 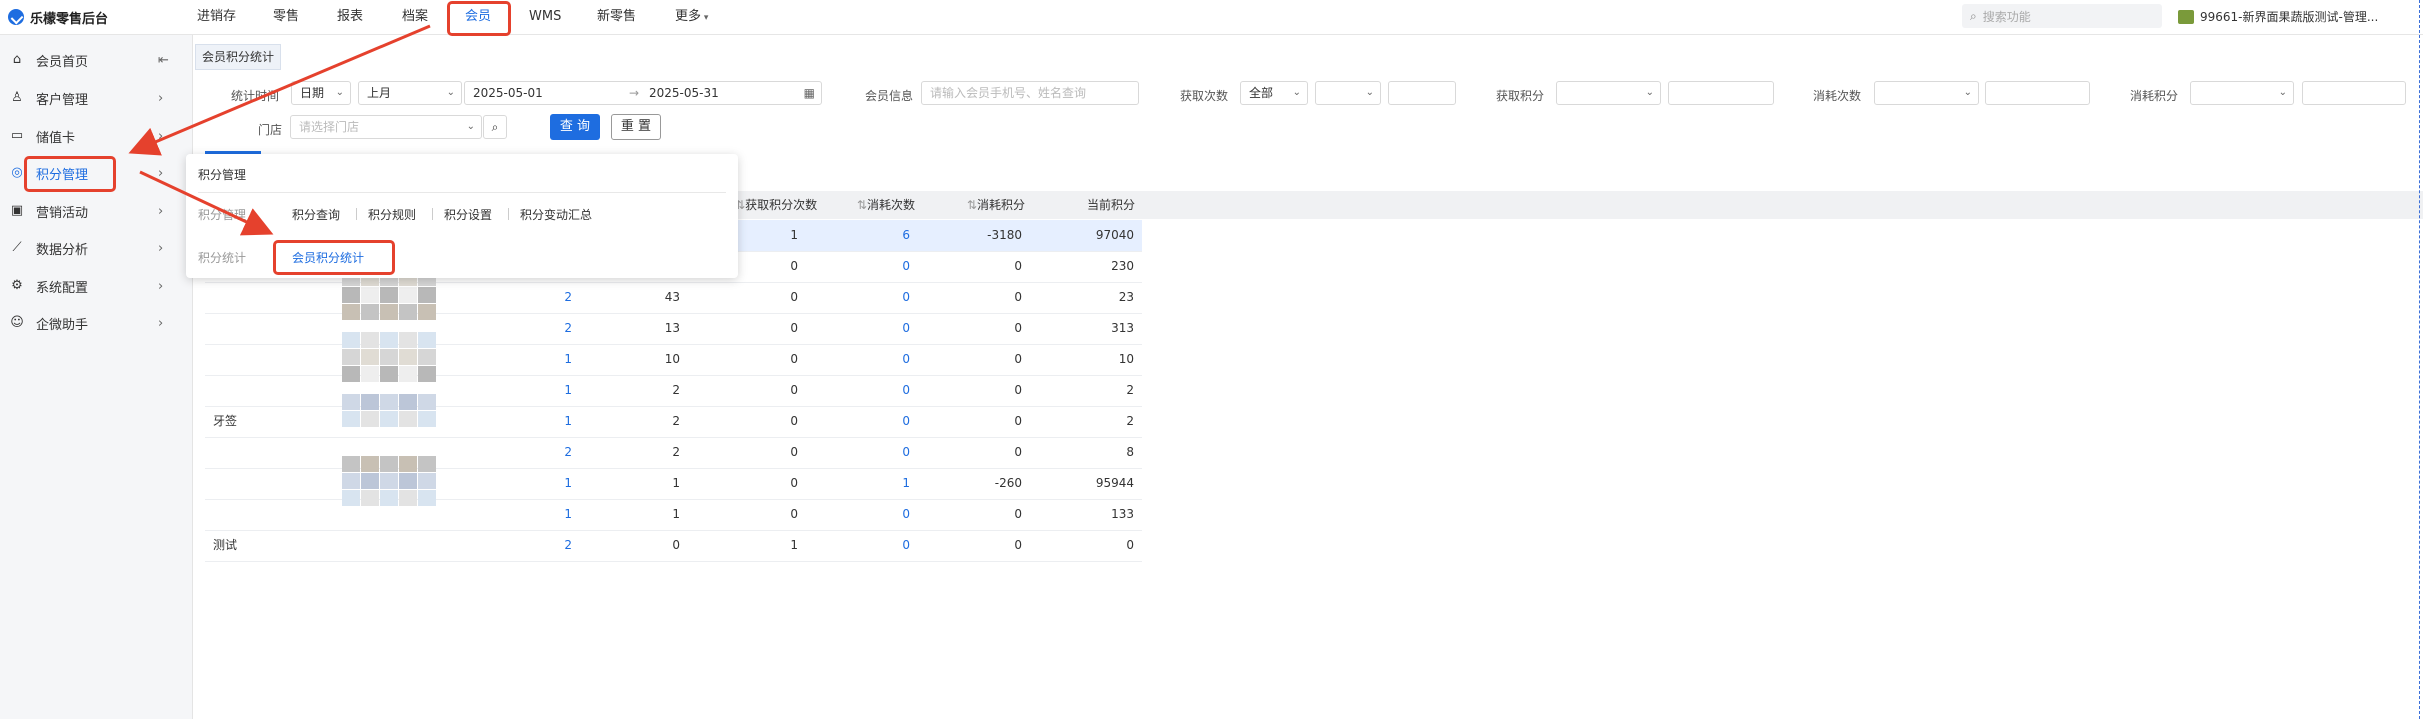 I want to click on viewport-edge, so click(x=2419, y=359).